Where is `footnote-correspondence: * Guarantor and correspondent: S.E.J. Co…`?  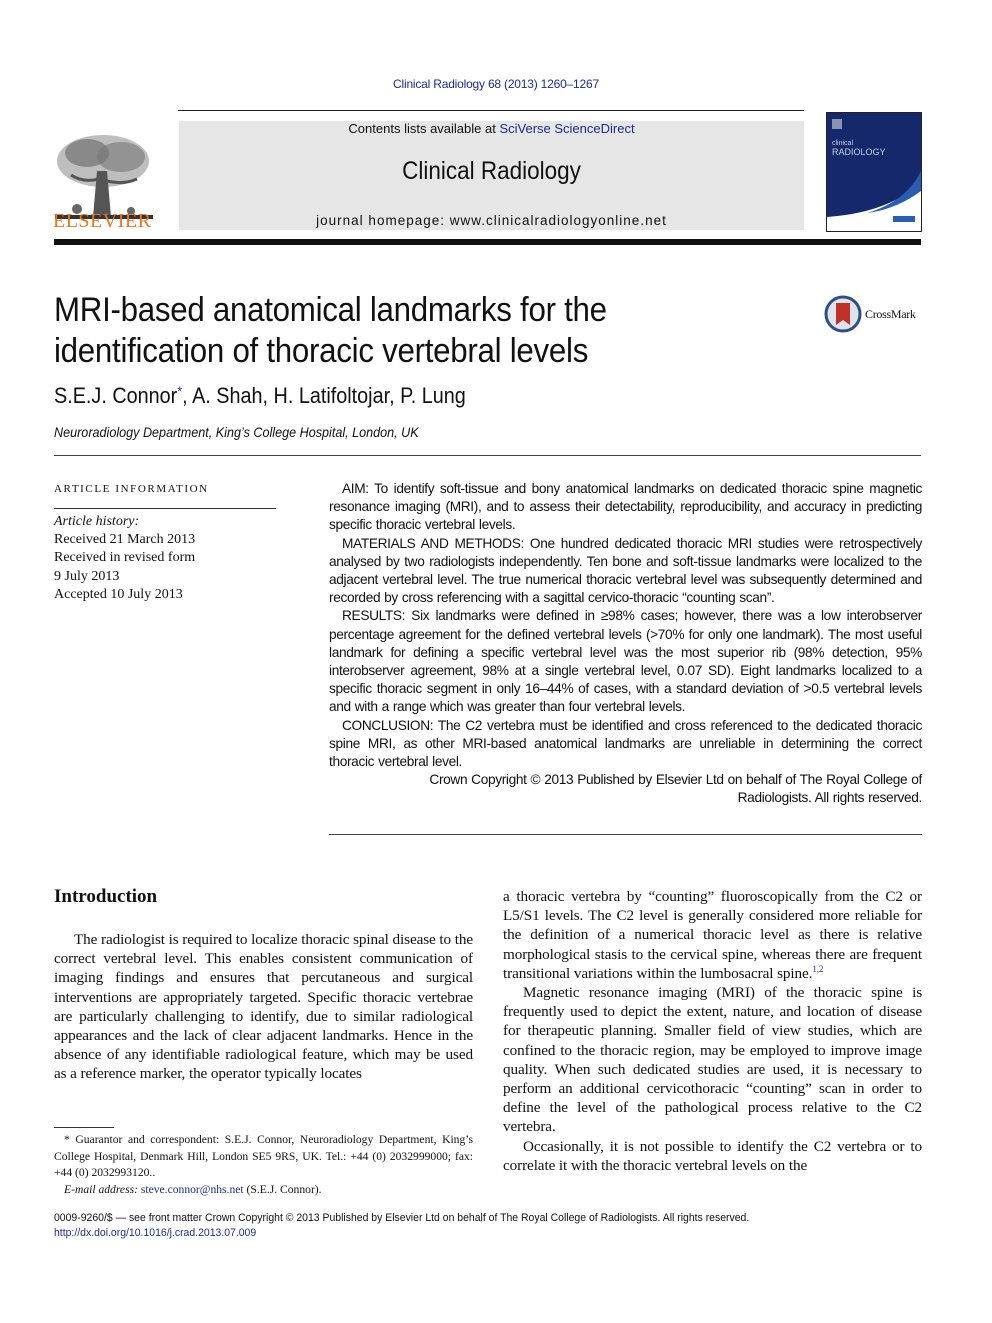
footnote-correspondence: * Guarantor and correspondent: S.E.J. Co… is located at coordinates (263, 1156).